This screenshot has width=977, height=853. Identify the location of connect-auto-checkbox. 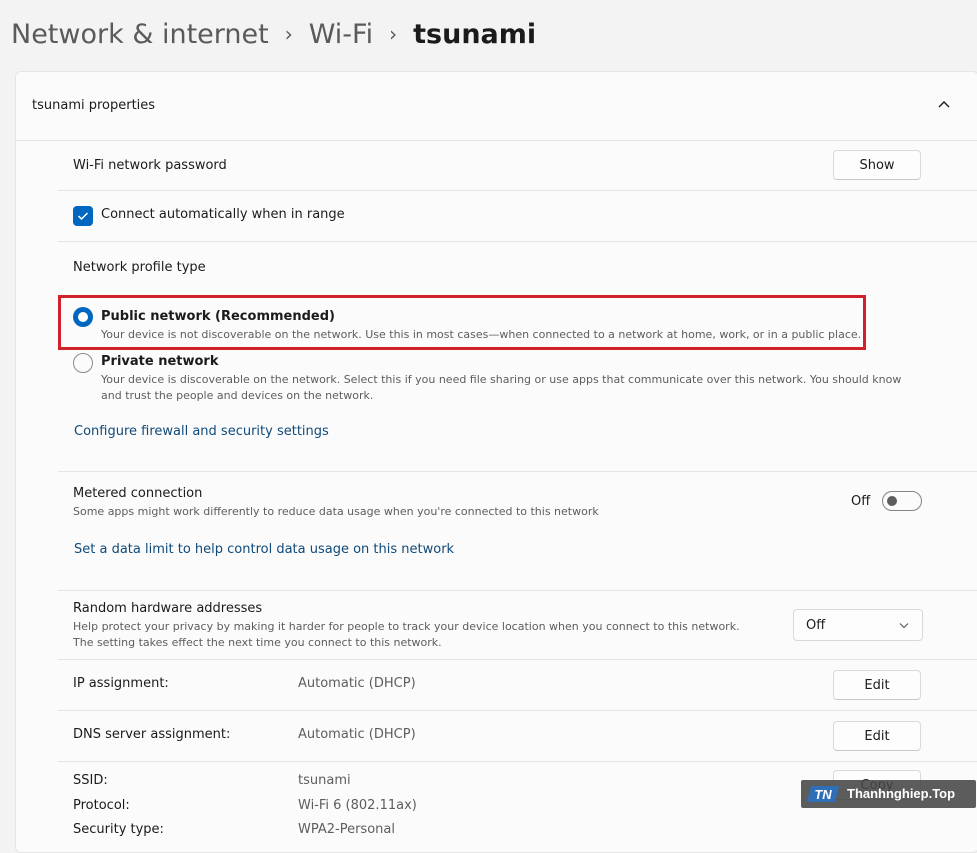
(83, 216).